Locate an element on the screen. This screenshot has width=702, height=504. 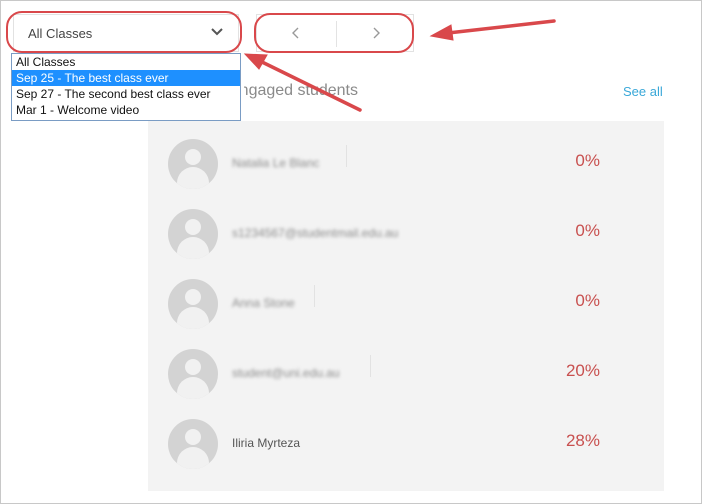
class-option-selected: Sep 25 - The best class ever is located at coordinates (126, 78).